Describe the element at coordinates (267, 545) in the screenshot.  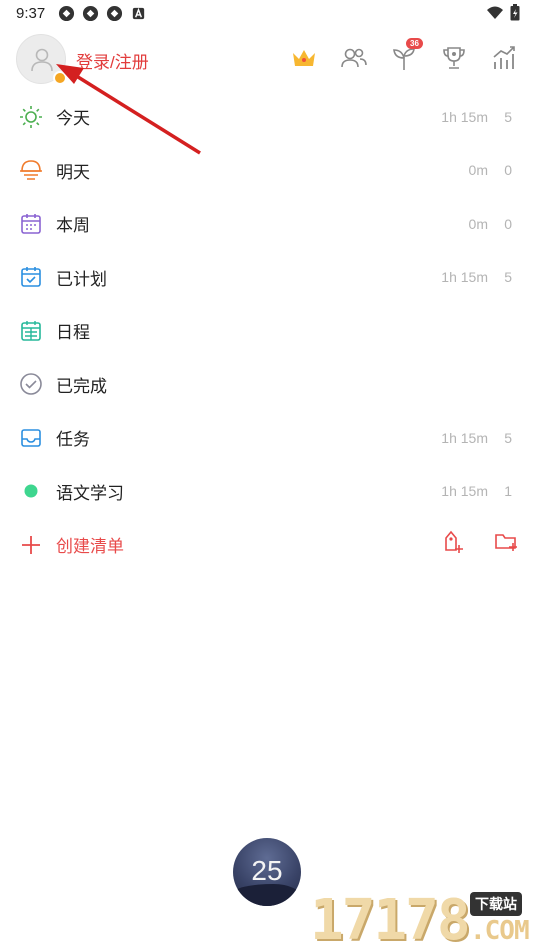
I see `create-list-row: 创建清单` at that location.